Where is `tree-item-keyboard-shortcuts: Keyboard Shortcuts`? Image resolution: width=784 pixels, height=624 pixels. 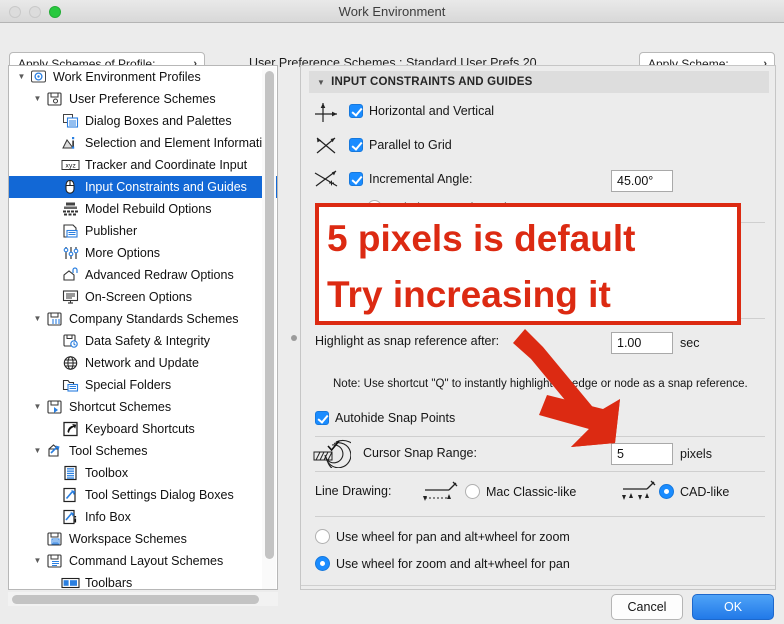
tree-item-keyboard-shortcuts: Keyboard Shortcuts is located at coordinates (143, 429).